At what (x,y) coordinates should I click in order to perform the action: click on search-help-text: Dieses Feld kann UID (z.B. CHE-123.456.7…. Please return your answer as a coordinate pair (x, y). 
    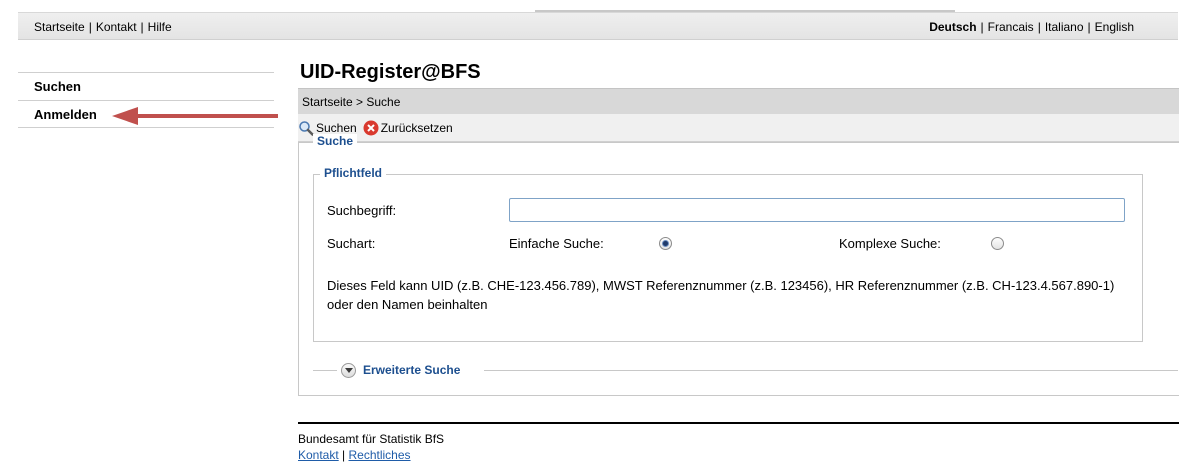
    Looking at the image, I should click on (721, 295).